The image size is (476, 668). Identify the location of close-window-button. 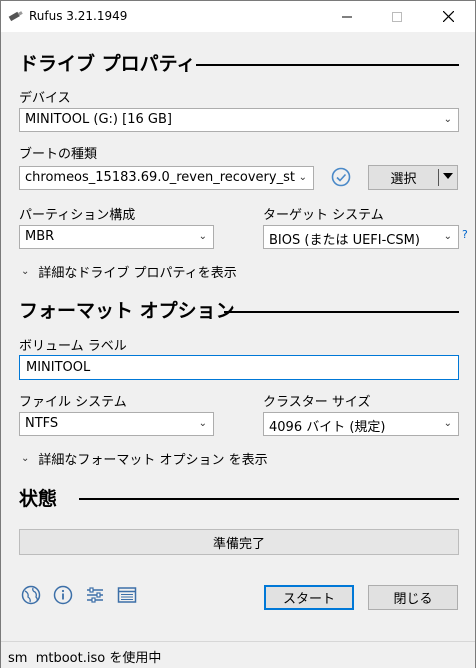
(448, 16).